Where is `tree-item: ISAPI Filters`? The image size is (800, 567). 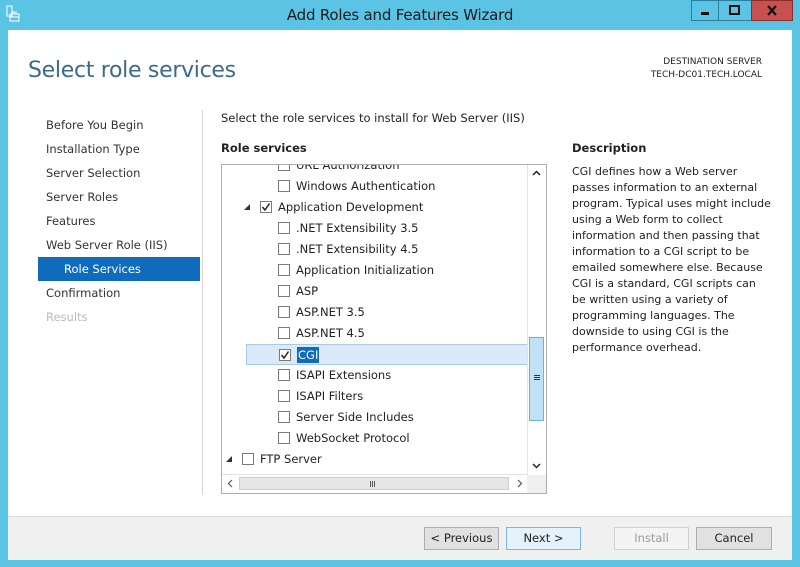
tree-item: ISAPI Filters is located at coordinates (375, 396).